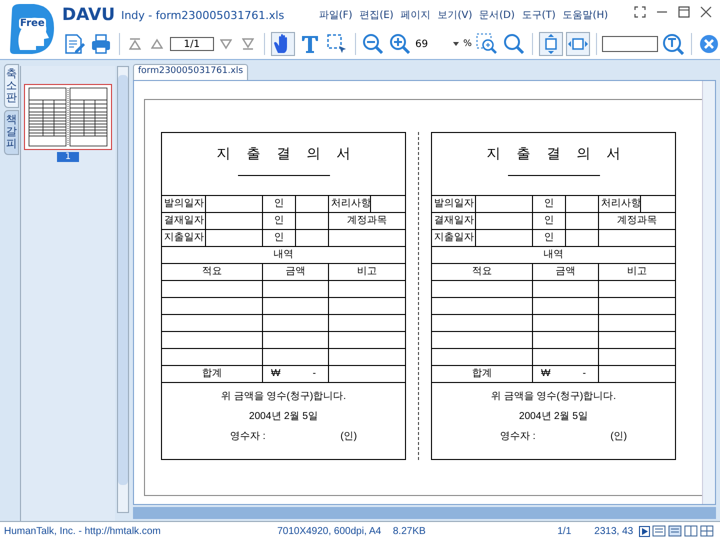  I want to click on dropdown-icon, so click(456, 44).